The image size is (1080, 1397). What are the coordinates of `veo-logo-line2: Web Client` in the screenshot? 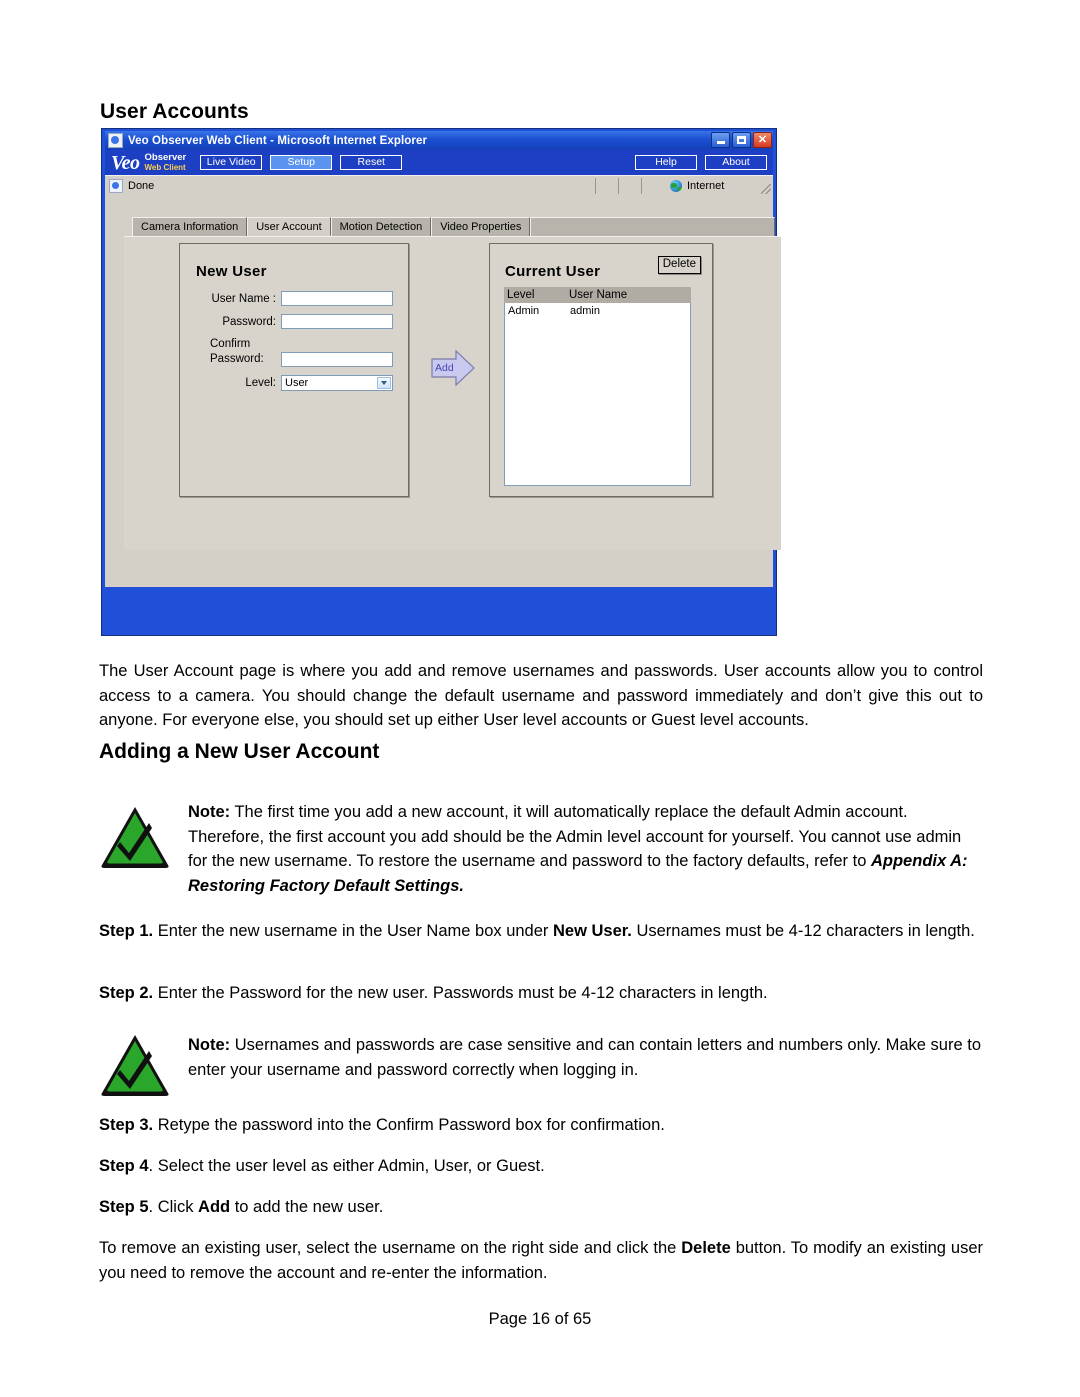 It's located at (165, 167).